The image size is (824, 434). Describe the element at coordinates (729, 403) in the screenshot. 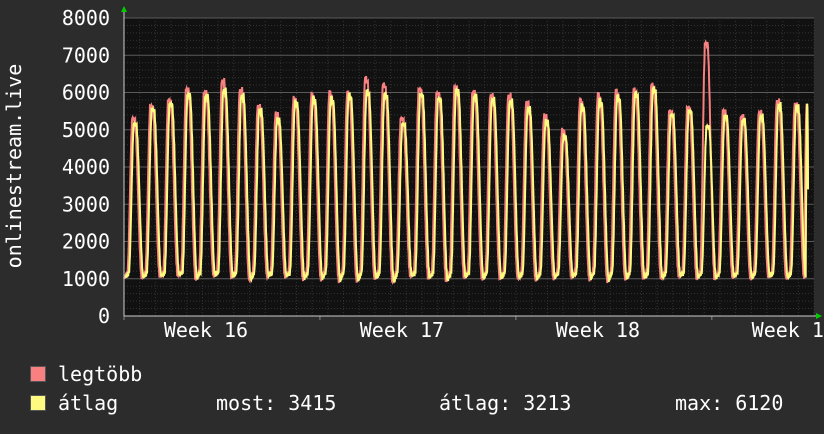

I see `stat-max: max: 6120` at that location.